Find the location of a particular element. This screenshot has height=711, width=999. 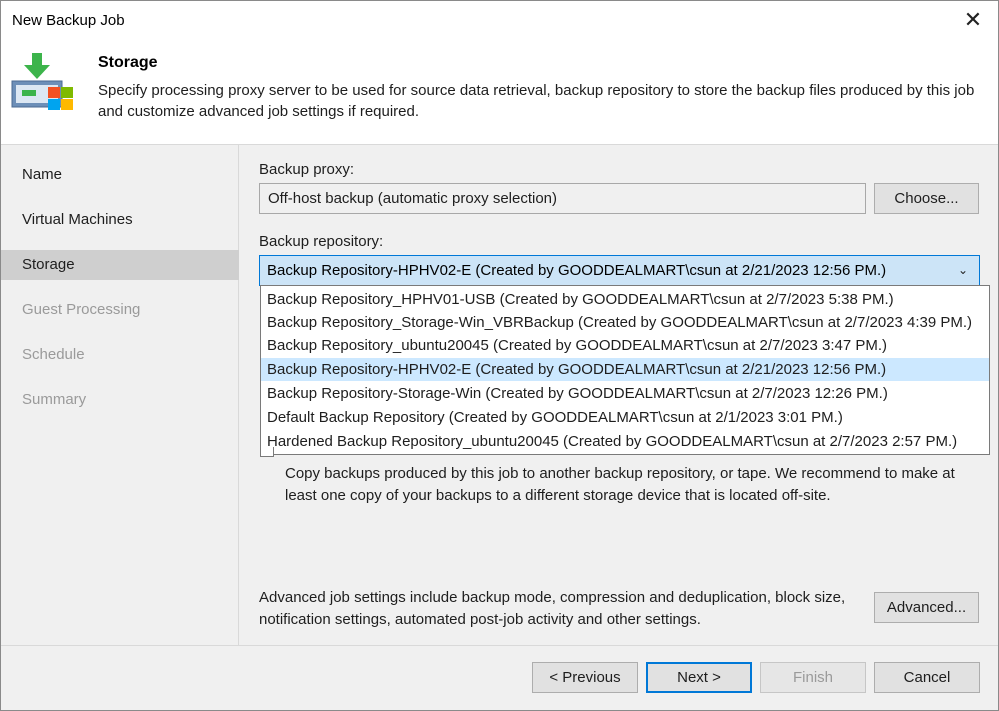

window-title: New Backup Job is located at coordinates (68, 20).